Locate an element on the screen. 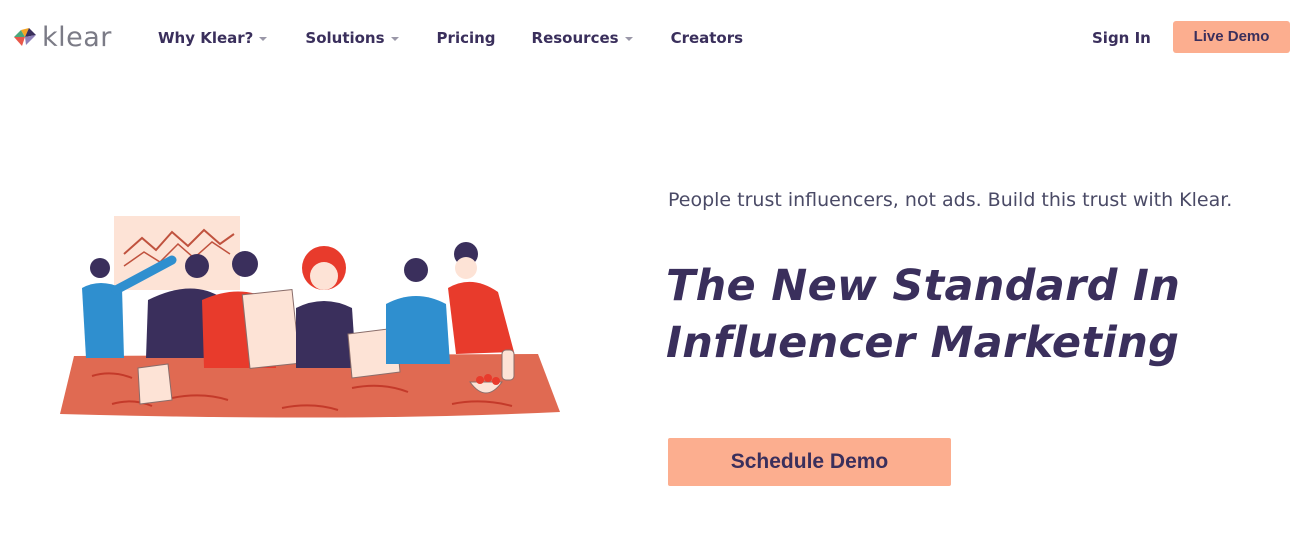  nav-creators-label: Creators is located at coordinates (707, 38).